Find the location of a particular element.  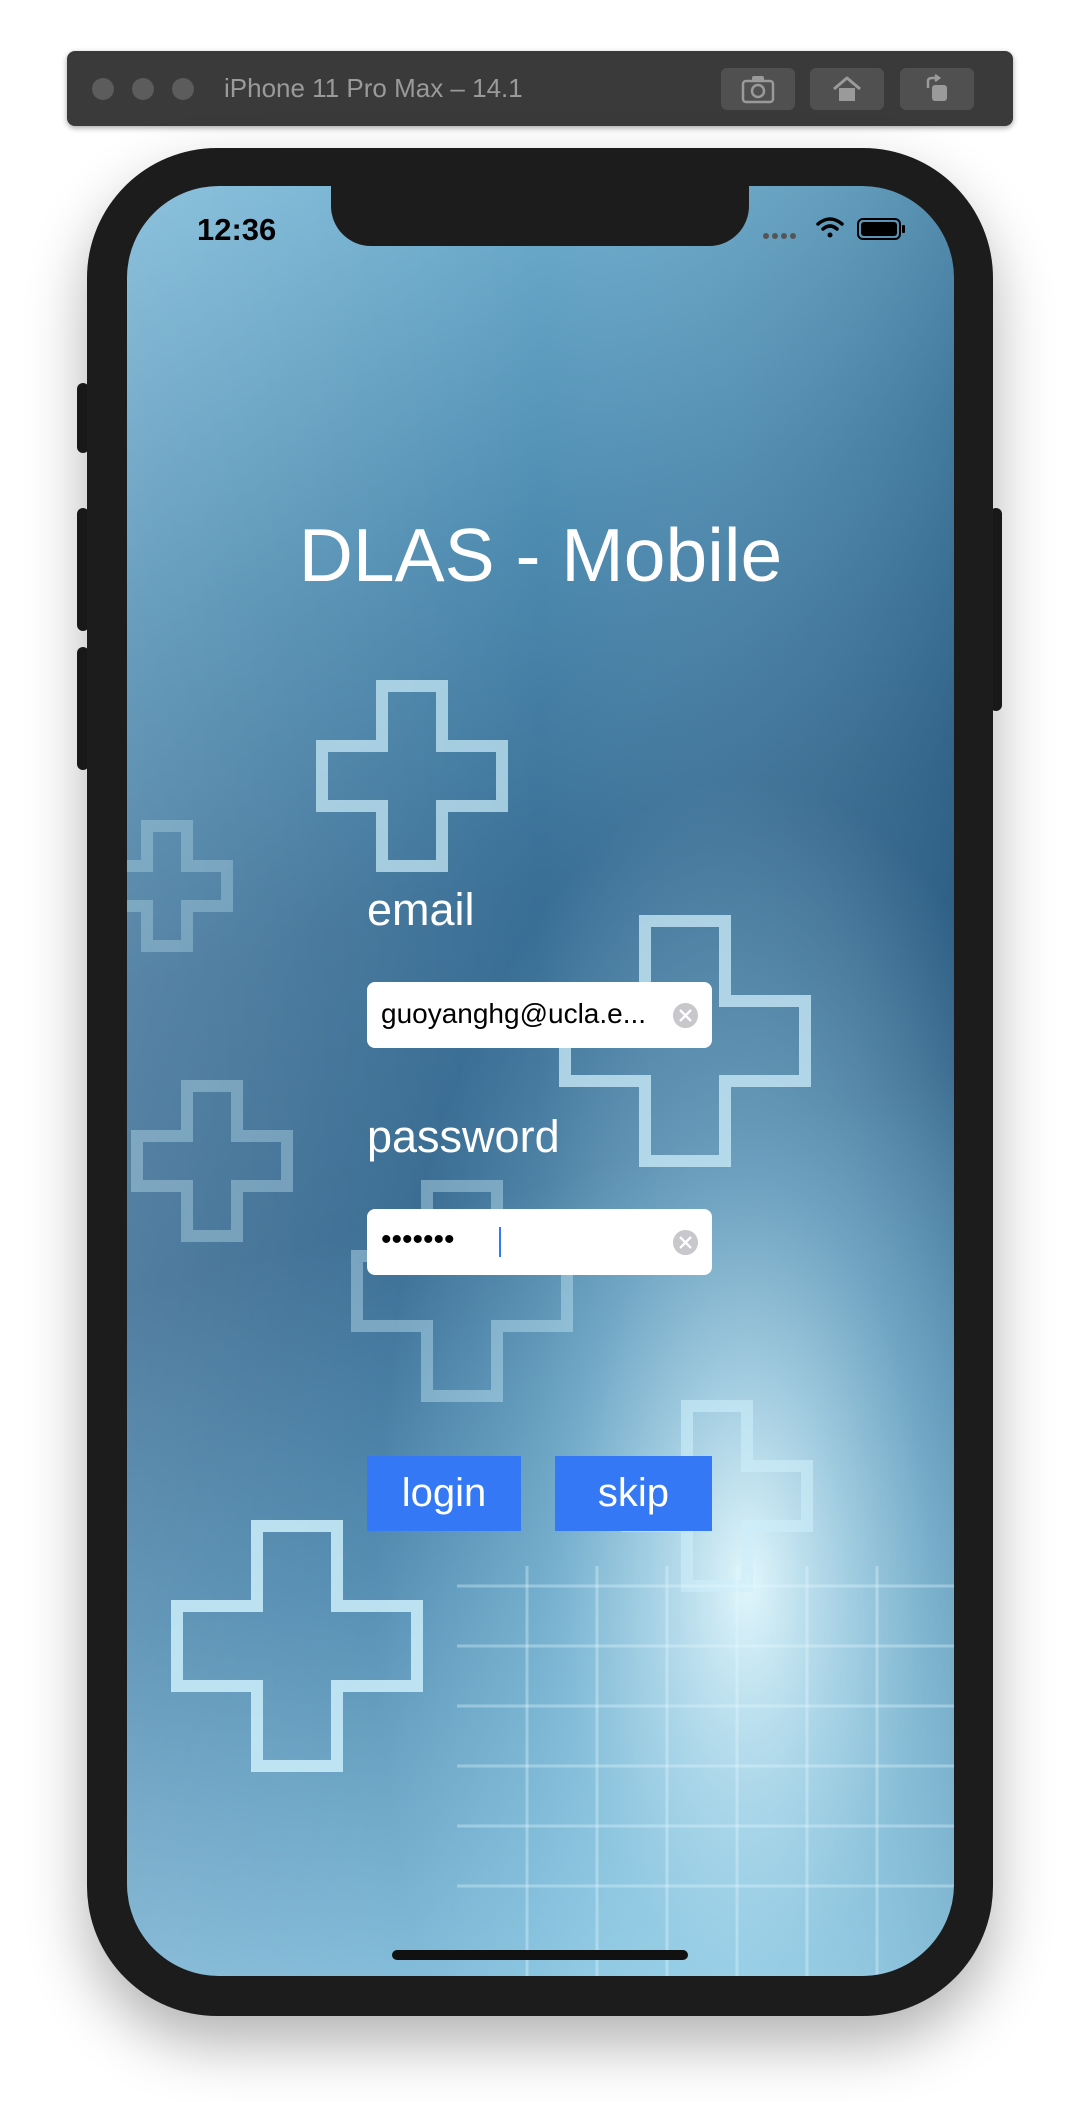

wifi-icon is located at coordinates (830, 227).